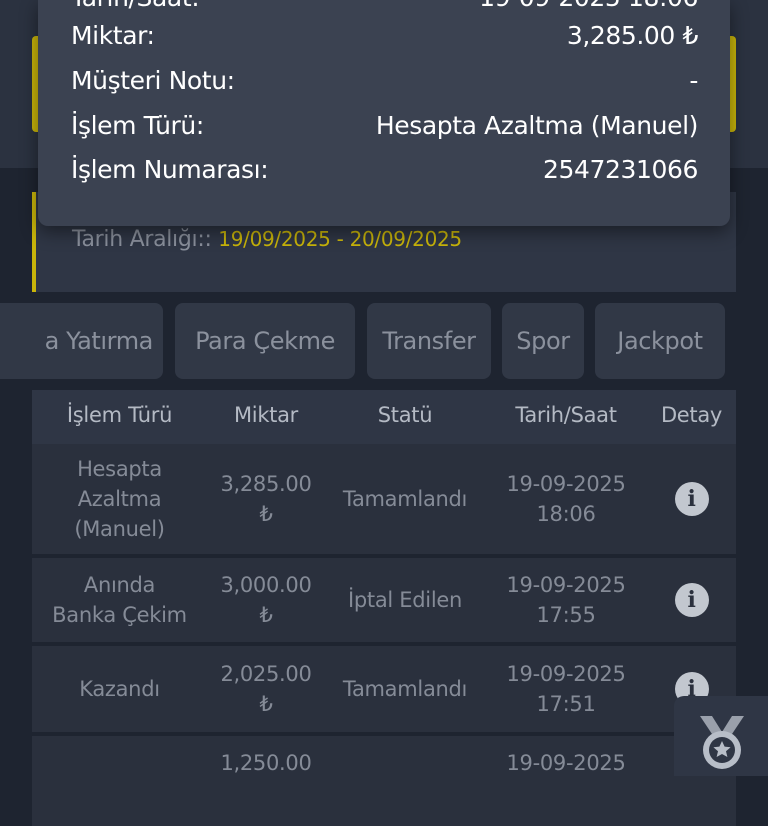 The height and width of the screenshot is (826, 768). Describe the element at coordinates (722, 742) in the screenshot. I see `medal-icon` at that location.